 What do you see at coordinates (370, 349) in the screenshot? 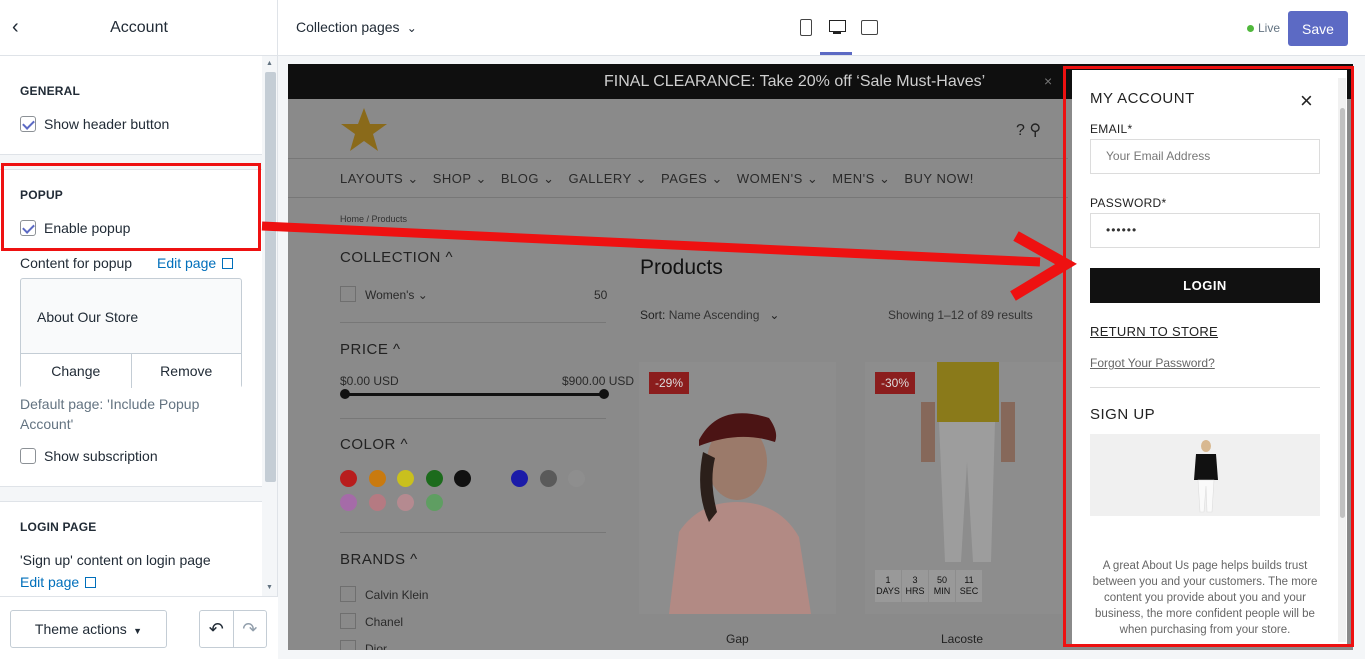
I see `price-filter-title: PRICE ^` at bounding box center [370, 349].